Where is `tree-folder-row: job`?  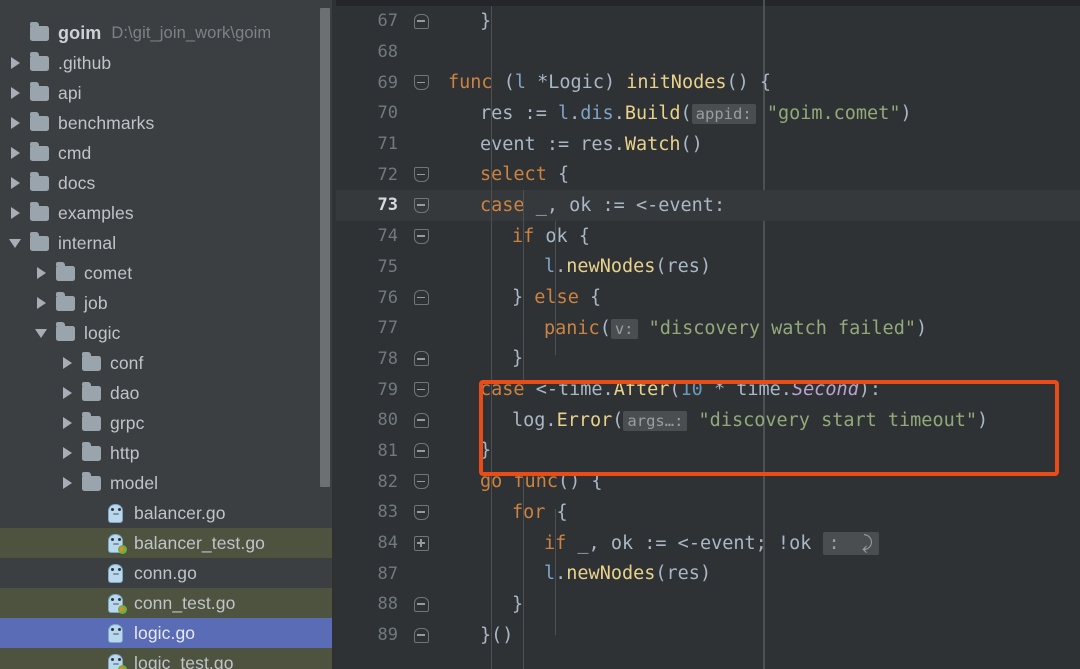
tree-folder-row: job is located at coordinates (168, 303).